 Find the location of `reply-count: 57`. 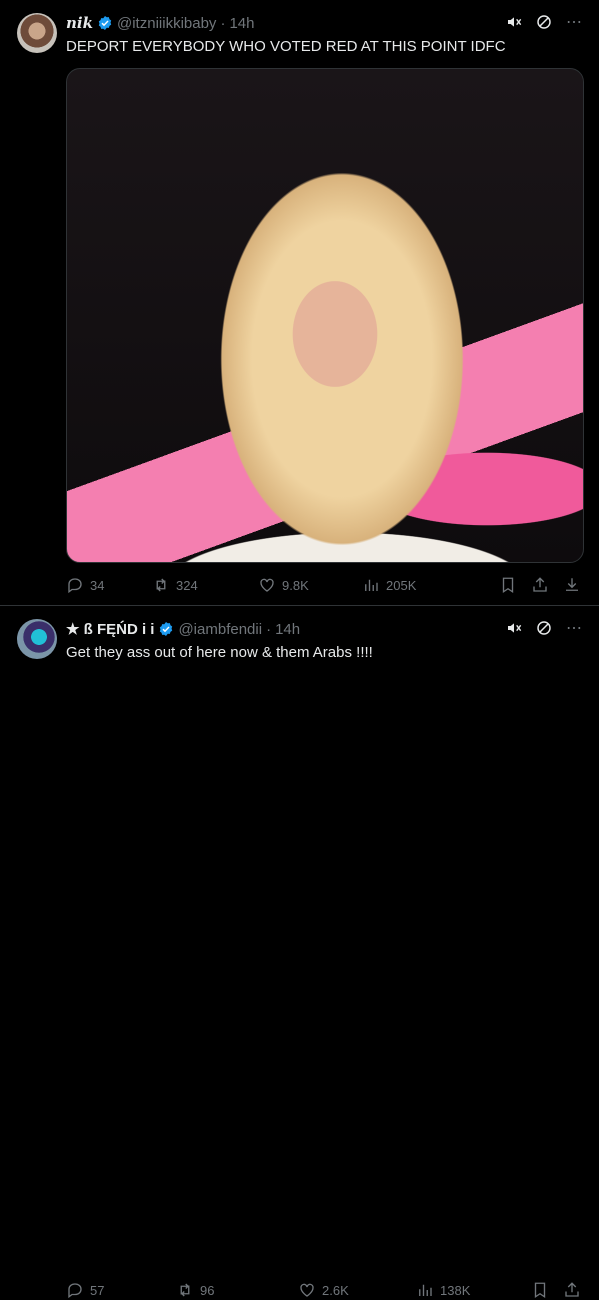

reply-count: 57 is located at coordinates (97, 1290).